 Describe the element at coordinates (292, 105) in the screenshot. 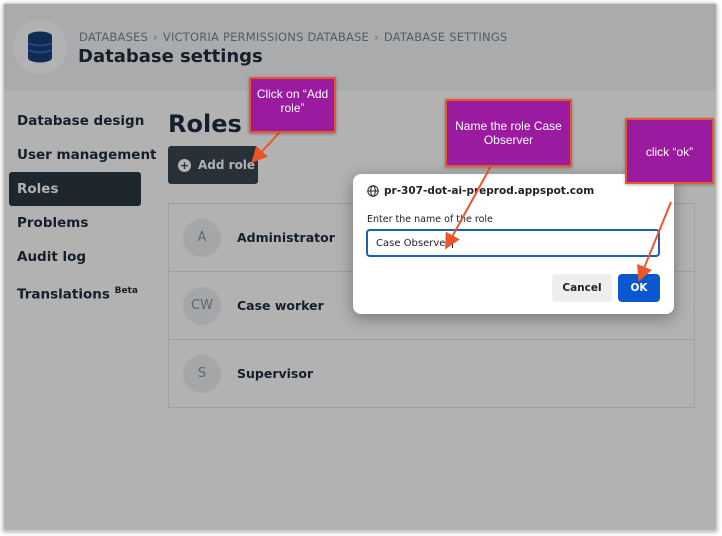

I see `callout-add-role: Click on “Add role”` at that location.